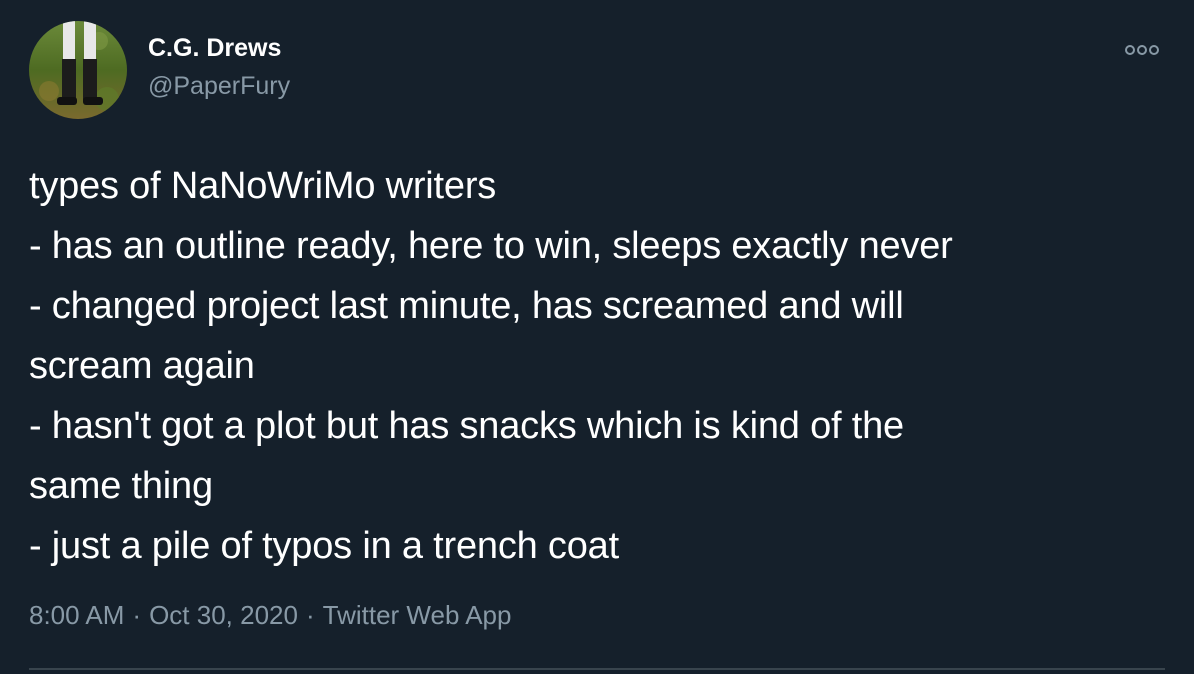 This screenshot has height=674, width=1194. I want to click on tweet-time: 8:00 AM, so click(76, 615).